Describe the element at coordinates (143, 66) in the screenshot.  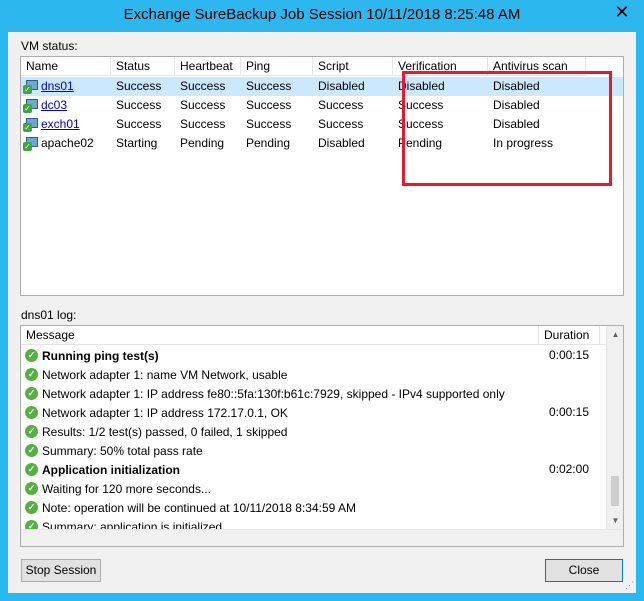
I see `vm-column-status: Status` at that location.